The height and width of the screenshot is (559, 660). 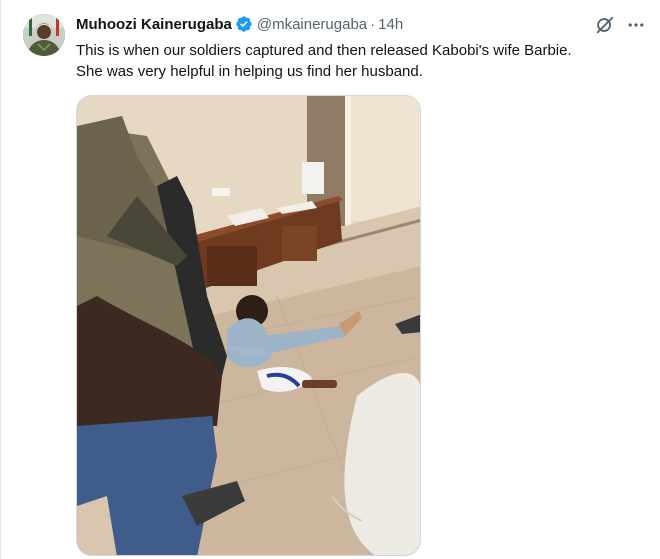 I want to click on author-avatar, so click(x=44, y=35).